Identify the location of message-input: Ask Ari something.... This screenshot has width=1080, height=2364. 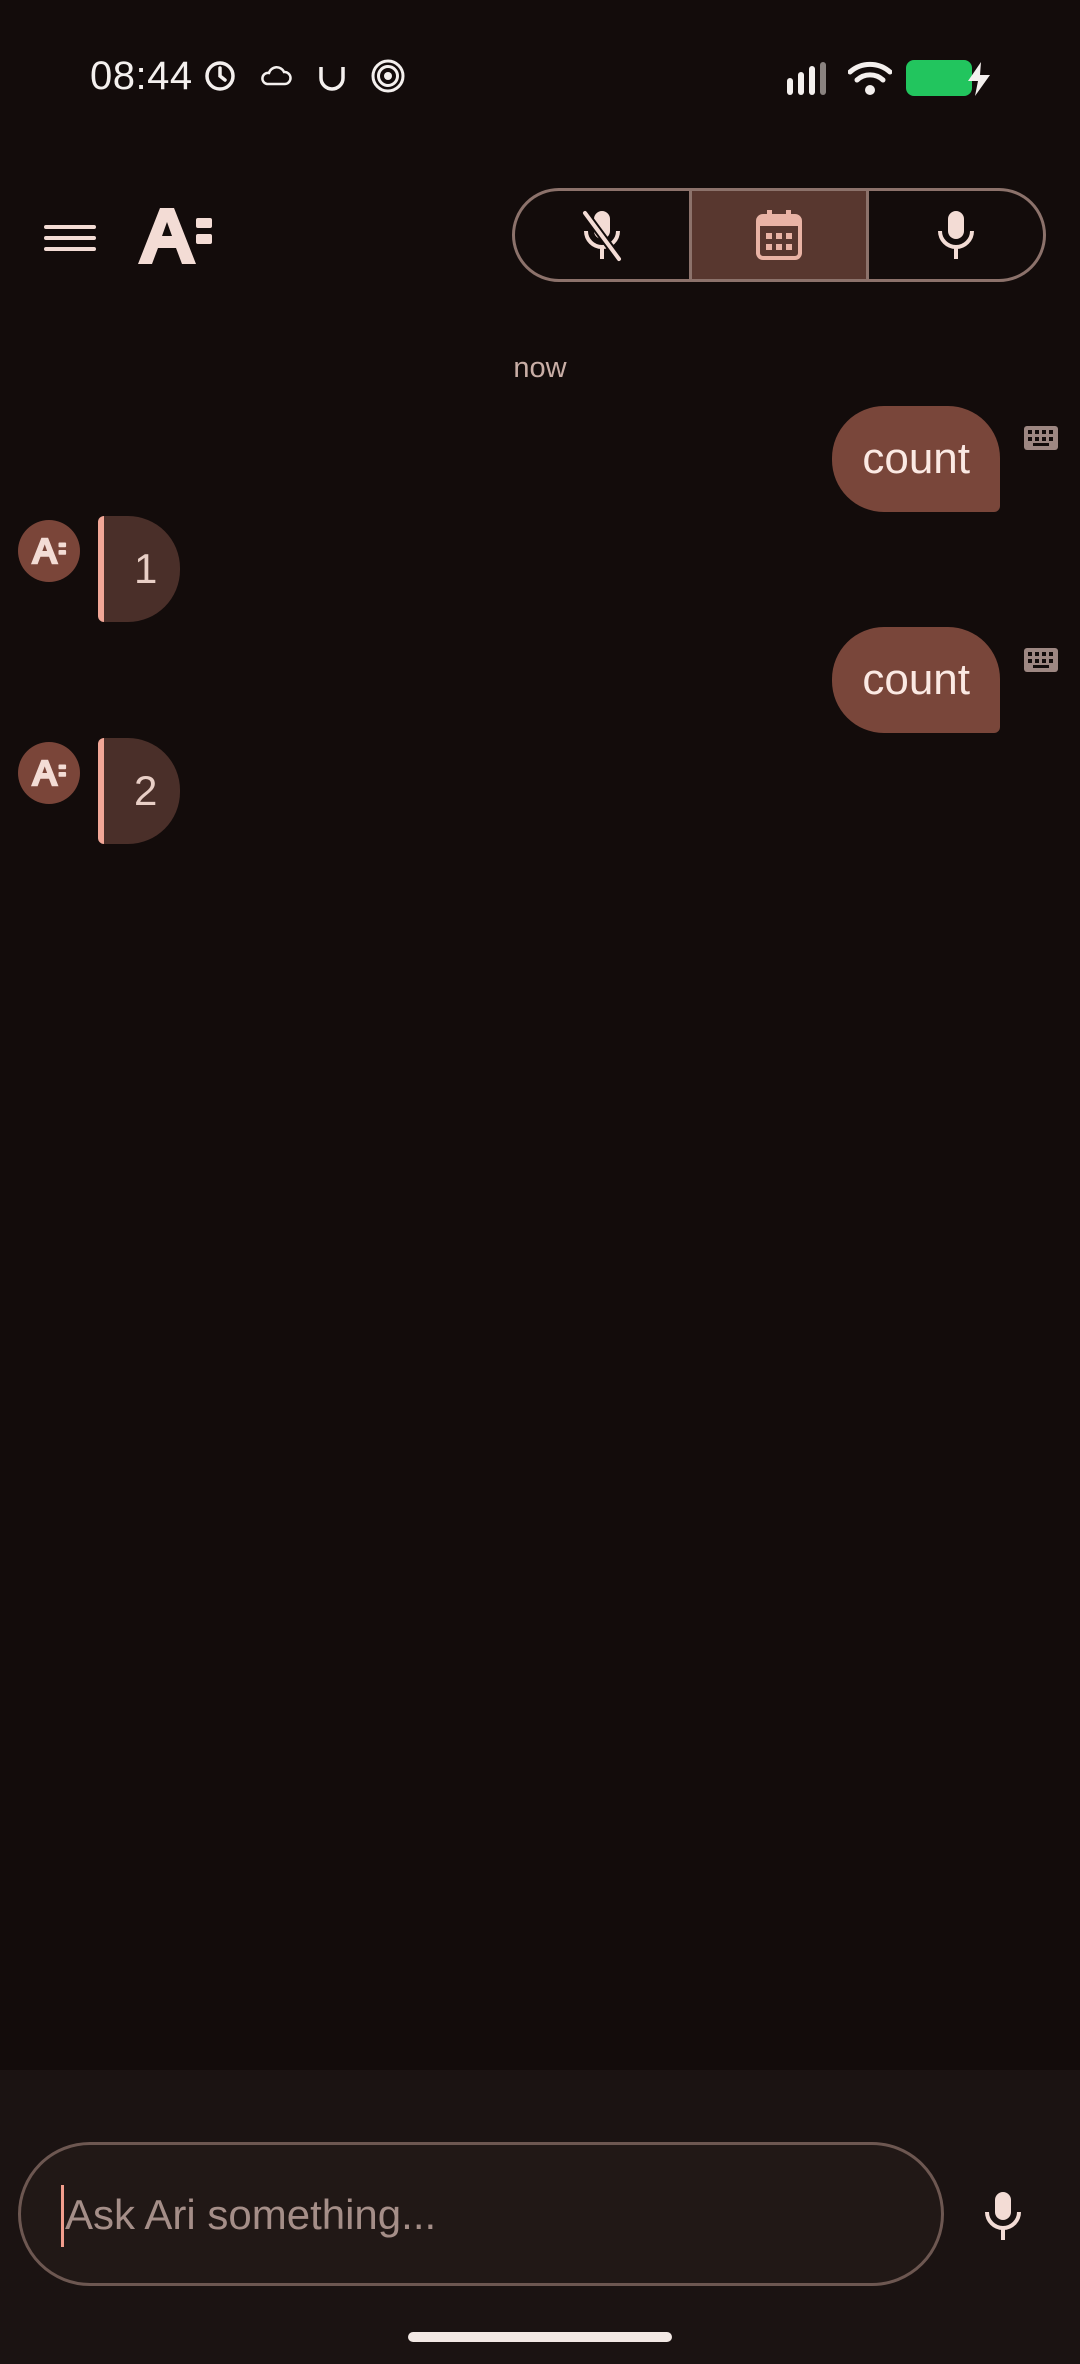
(481, 2214).